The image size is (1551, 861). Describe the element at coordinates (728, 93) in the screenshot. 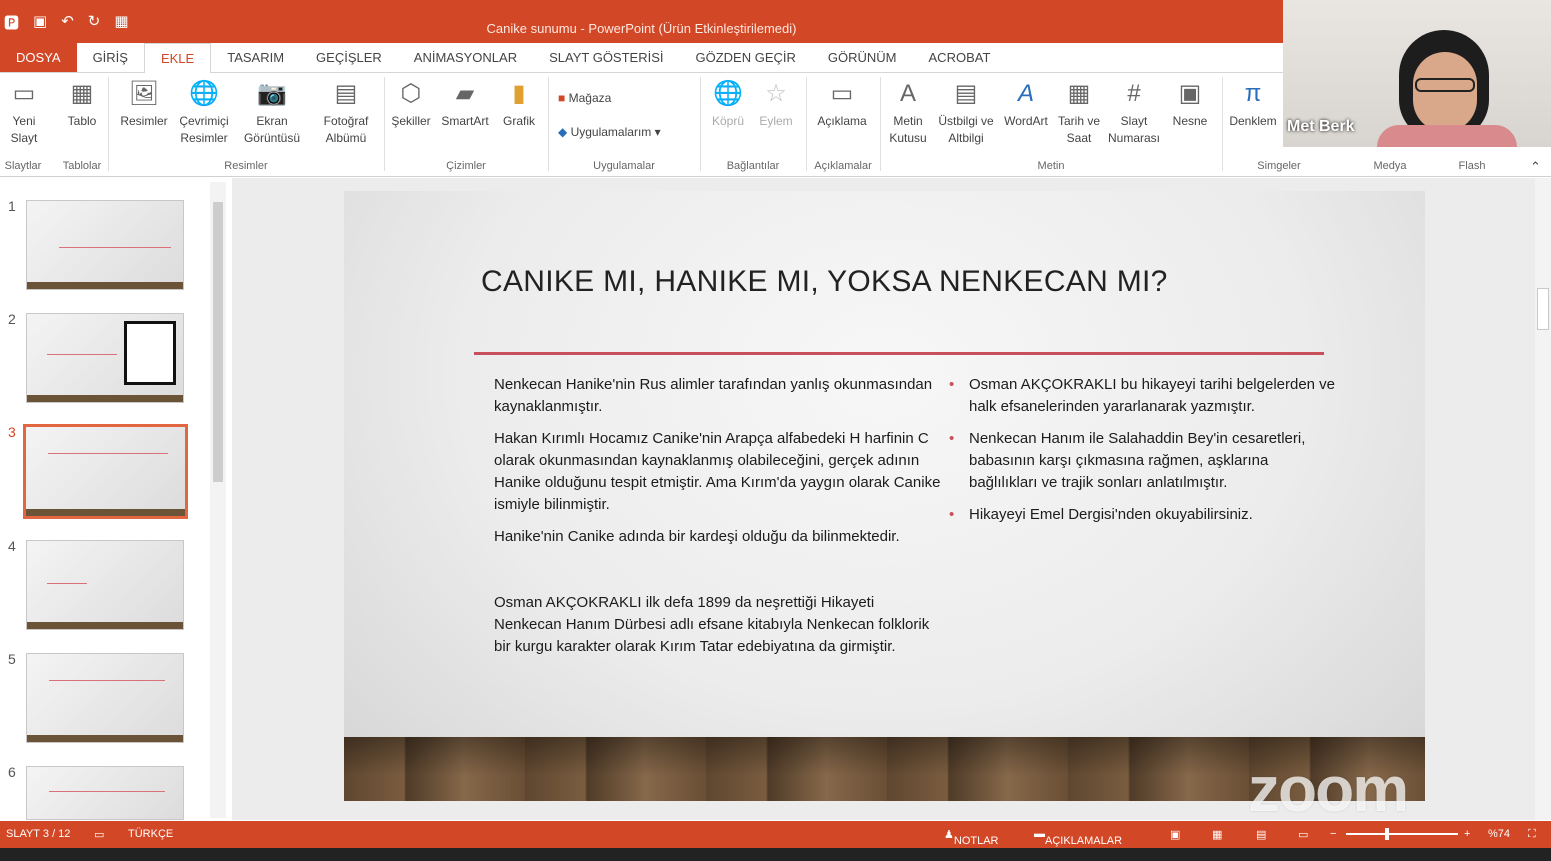

I see `globe-link-icon: 🌐` at that location.